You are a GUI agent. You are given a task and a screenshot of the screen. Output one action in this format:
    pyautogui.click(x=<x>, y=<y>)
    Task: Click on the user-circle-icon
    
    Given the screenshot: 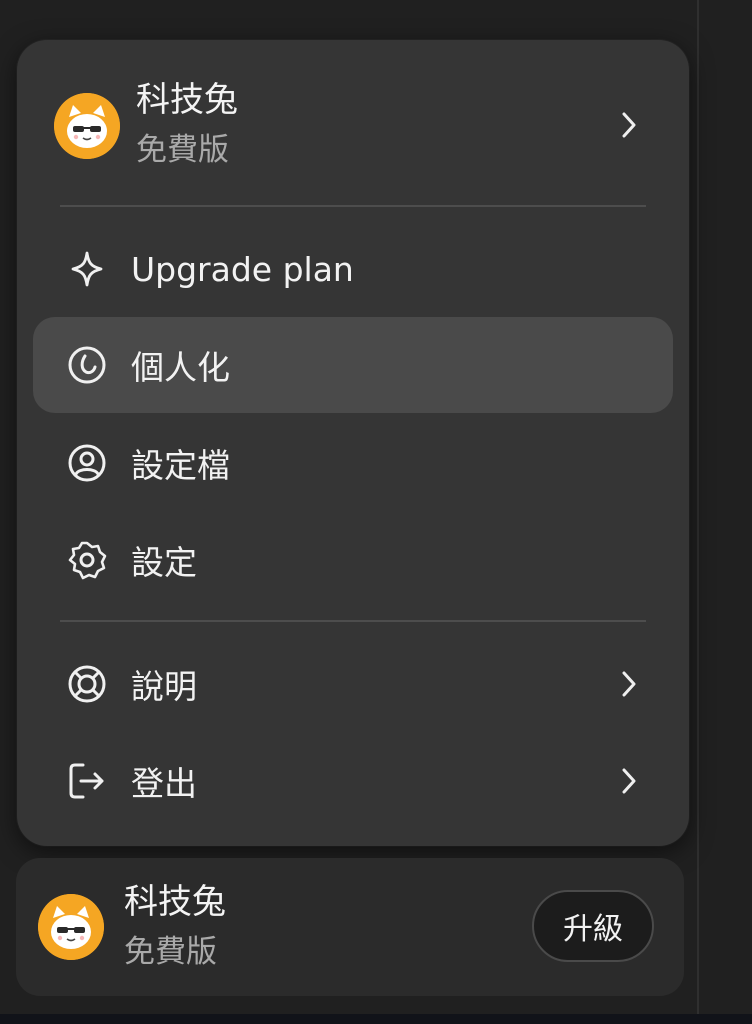 What is the action you would take?
    pyautogui.click(x=87, y=463)
    